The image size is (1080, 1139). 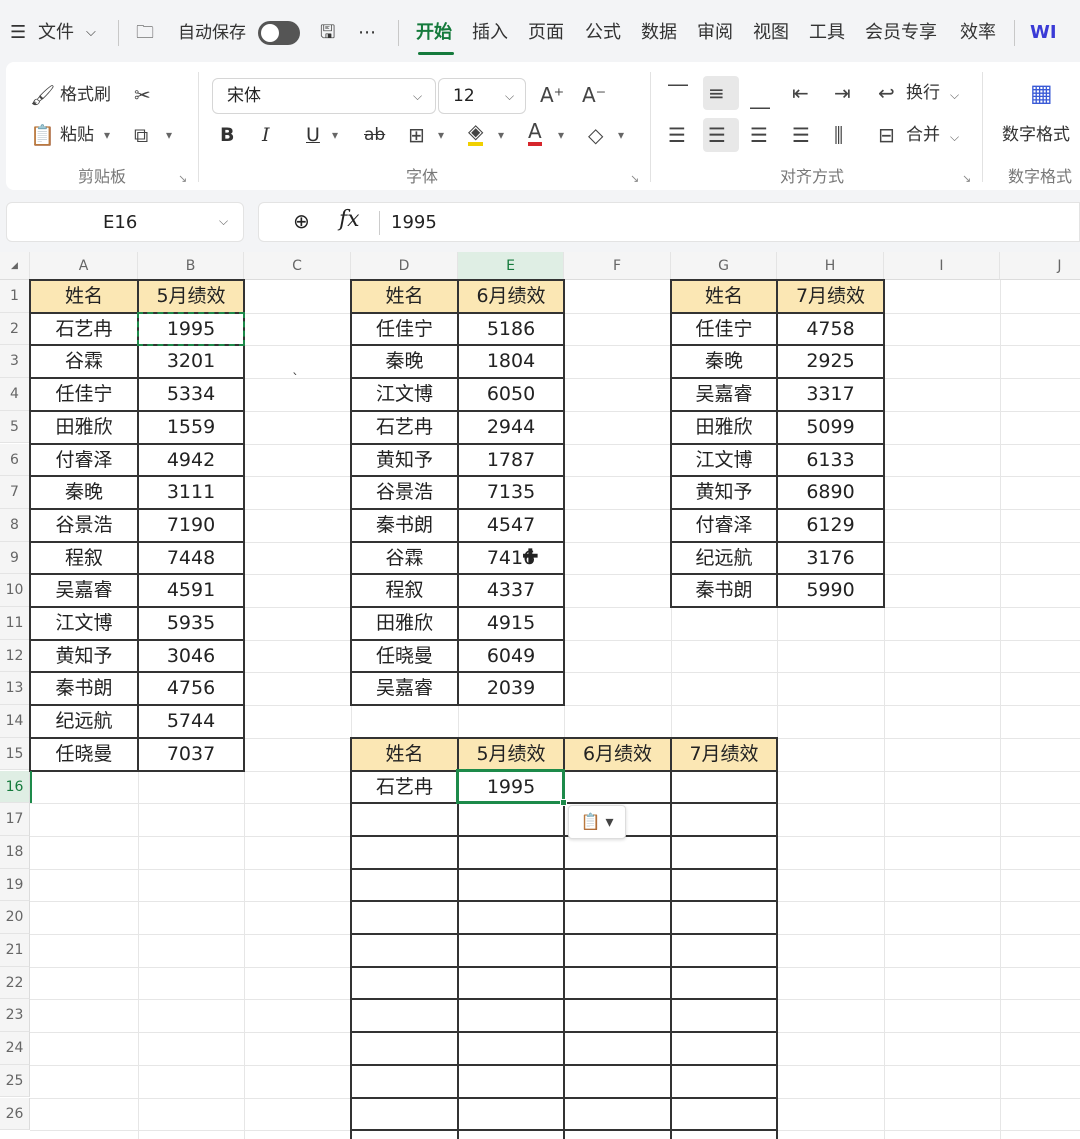 What do you see at coordinates (830, 266) in the screenshot?
I see `column-header-h: H` at bounding box center [830, 266].